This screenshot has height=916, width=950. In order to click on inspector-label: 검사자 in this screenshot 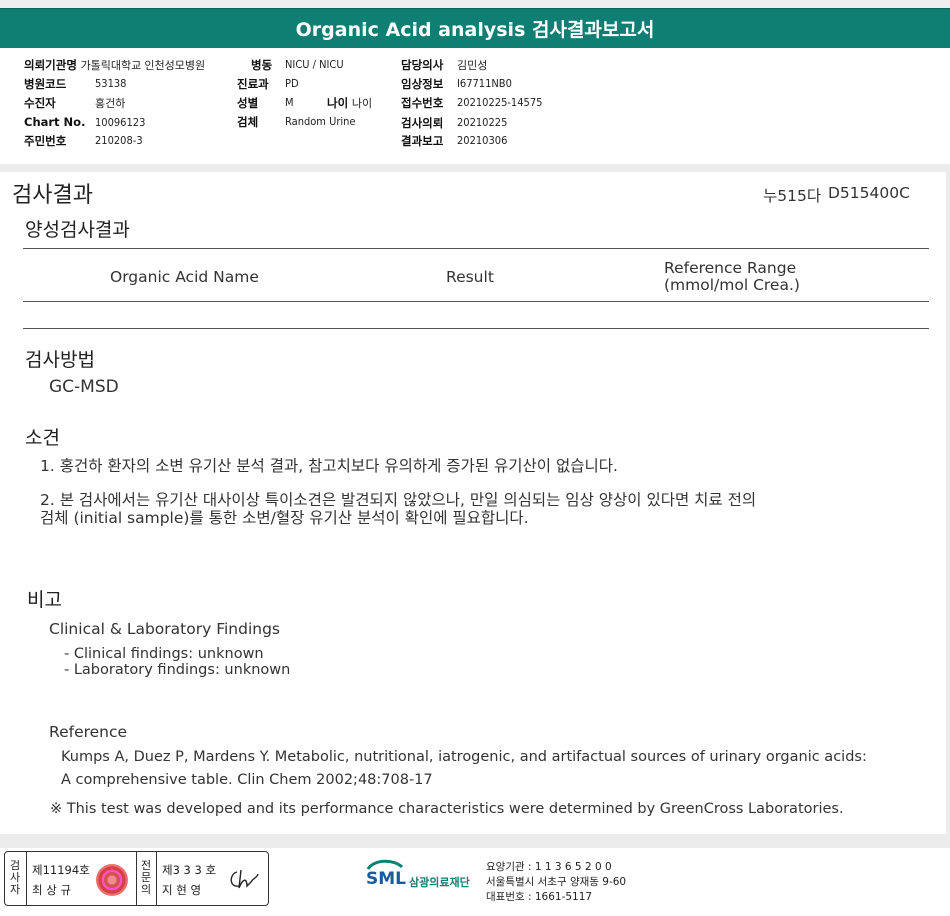, I will do `click(15, 877)`.